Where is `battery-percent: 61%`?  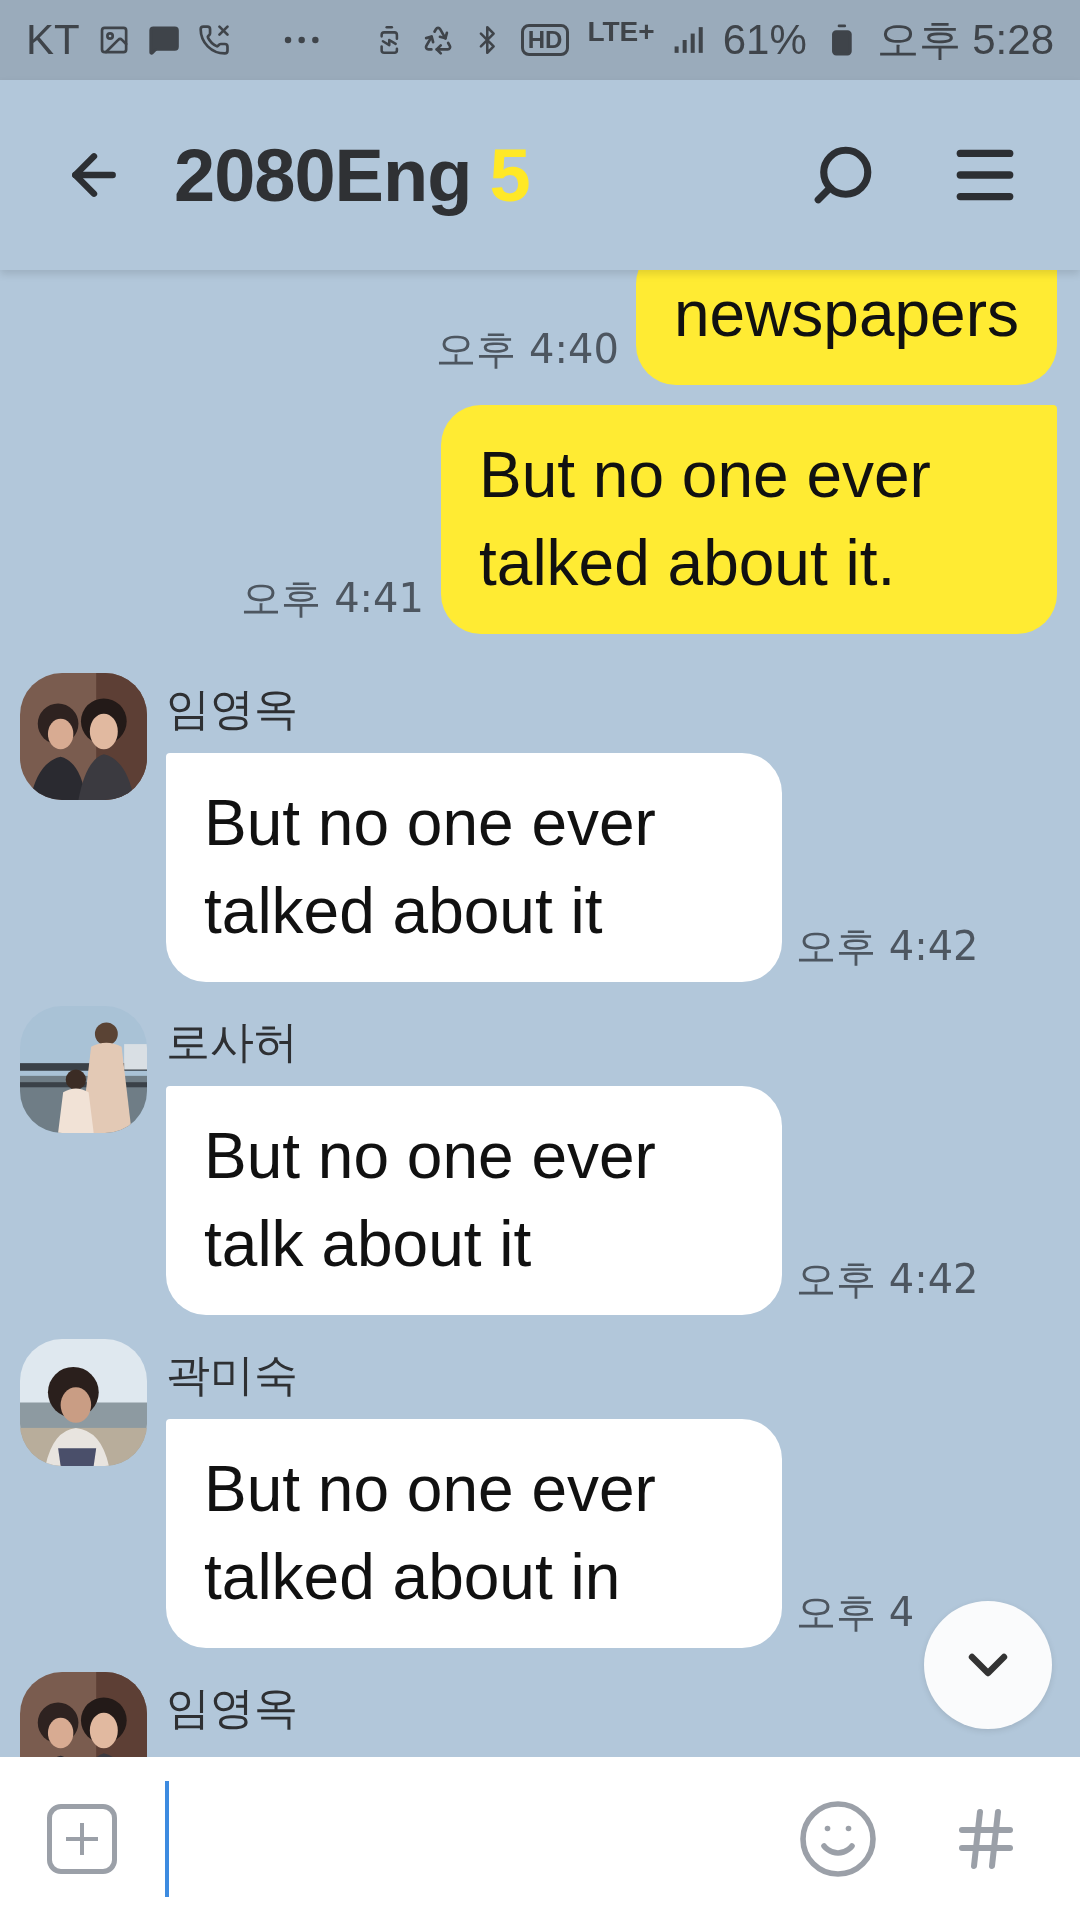
battery-percent: 61% is located at coordinates (764, 40).